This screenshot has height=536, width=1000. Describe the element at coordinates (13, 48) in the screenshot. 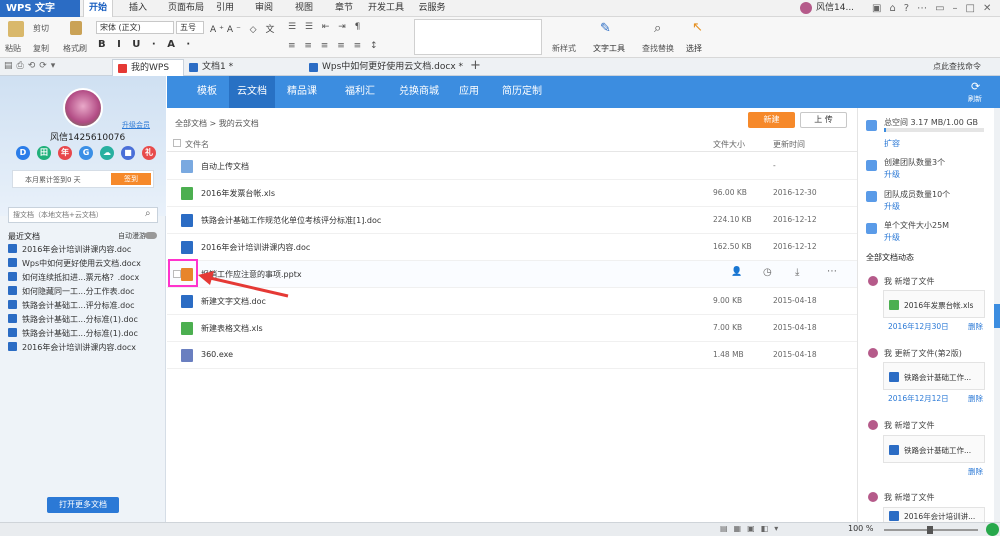

I see `paste-button: 粘贴` at that location.